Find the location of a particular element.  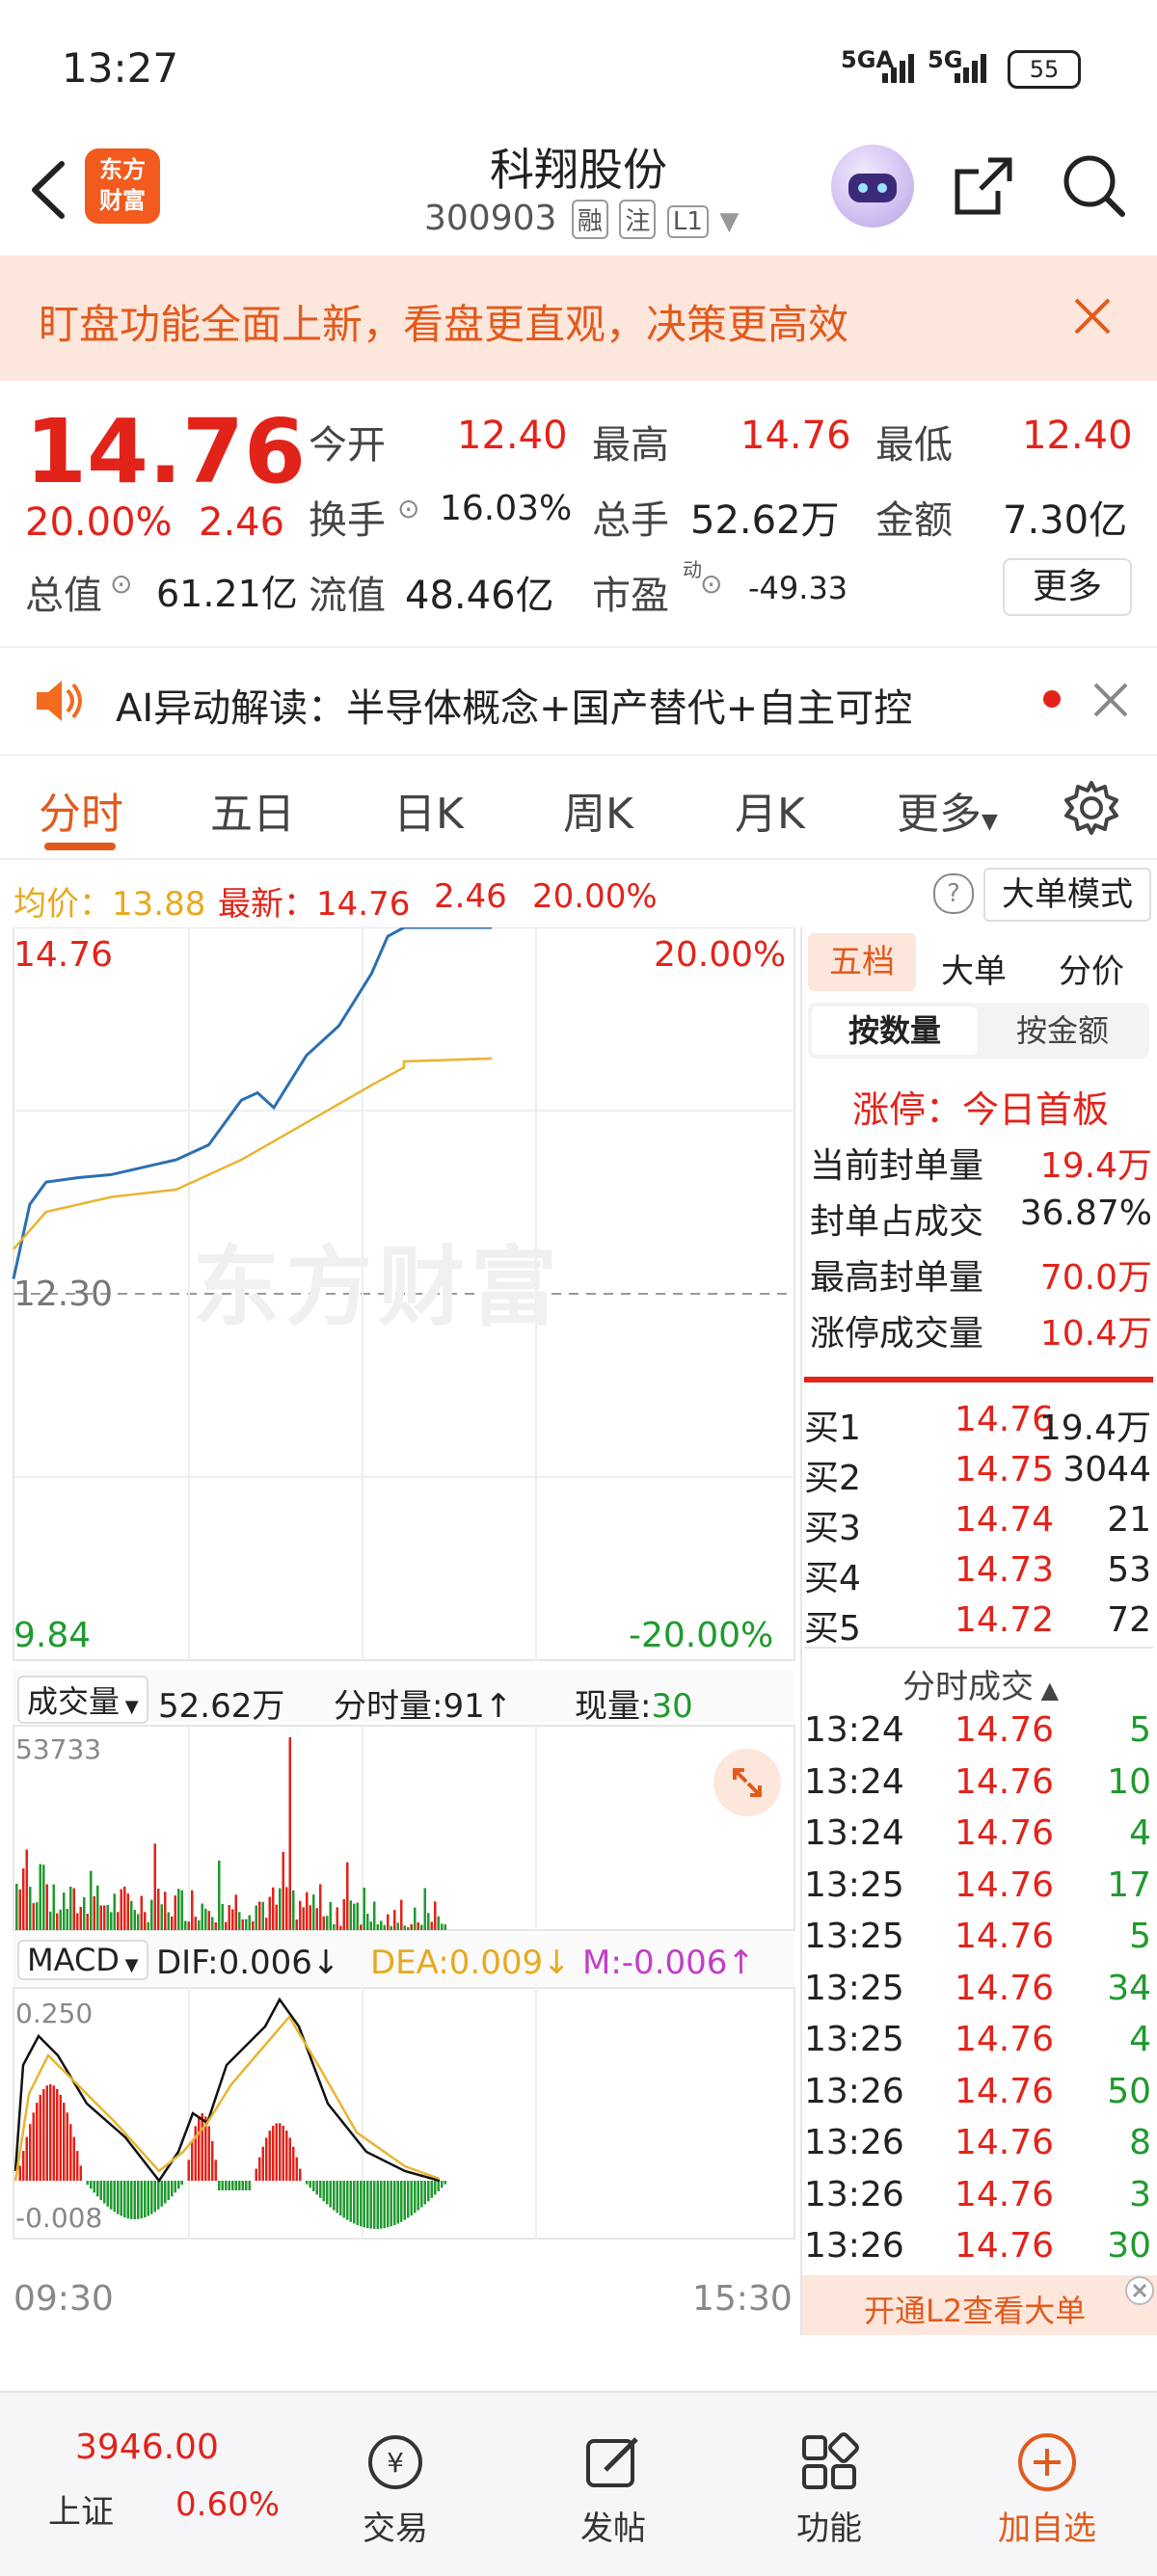

trade-volume: 5 is located at coordinates (1140, 1937).